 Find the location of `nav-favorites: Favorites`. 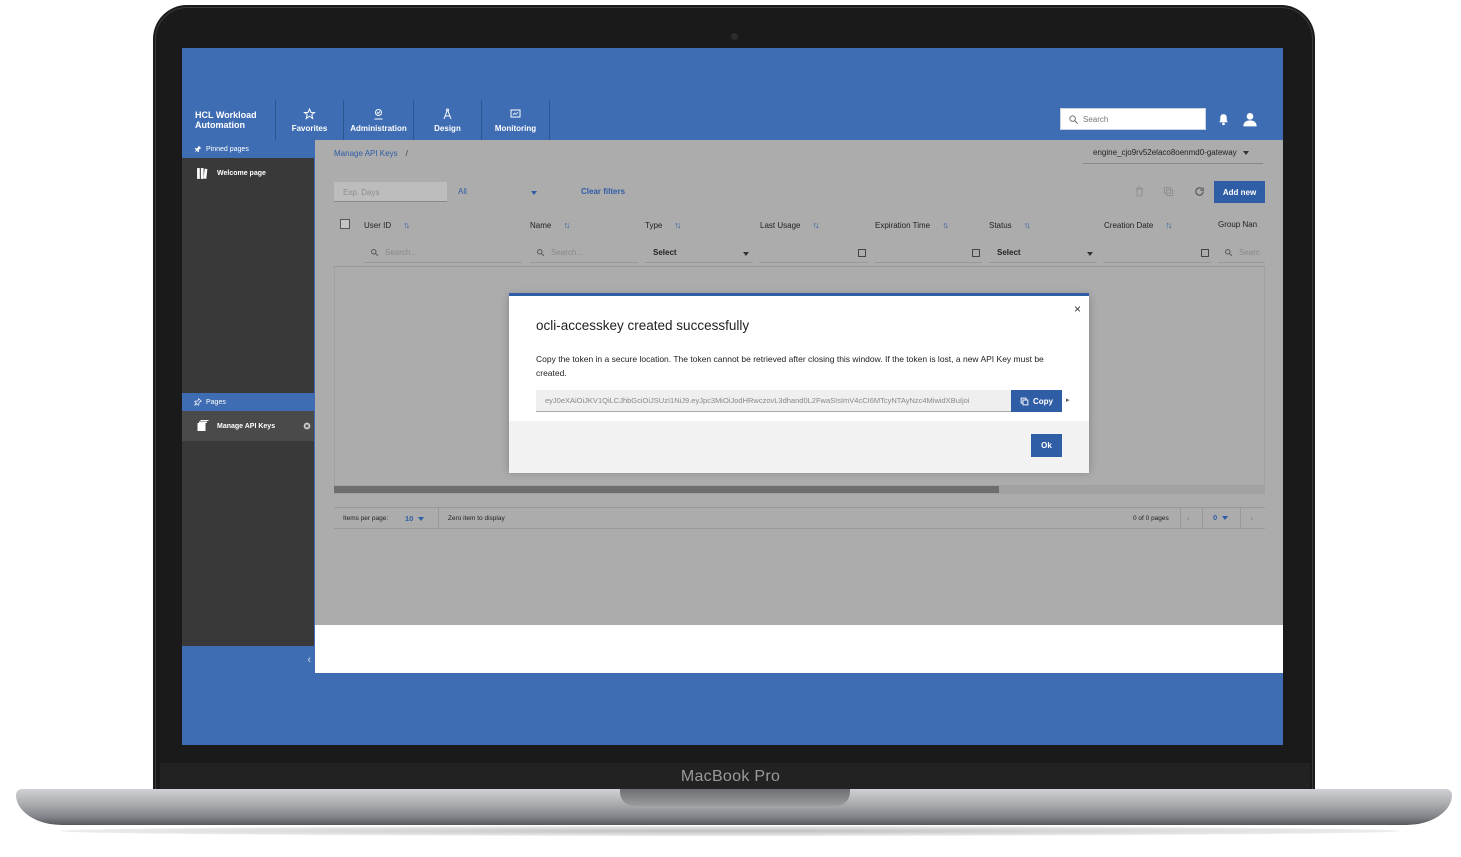

nav-favorites: Favorites is located at coordinates (309, 120).